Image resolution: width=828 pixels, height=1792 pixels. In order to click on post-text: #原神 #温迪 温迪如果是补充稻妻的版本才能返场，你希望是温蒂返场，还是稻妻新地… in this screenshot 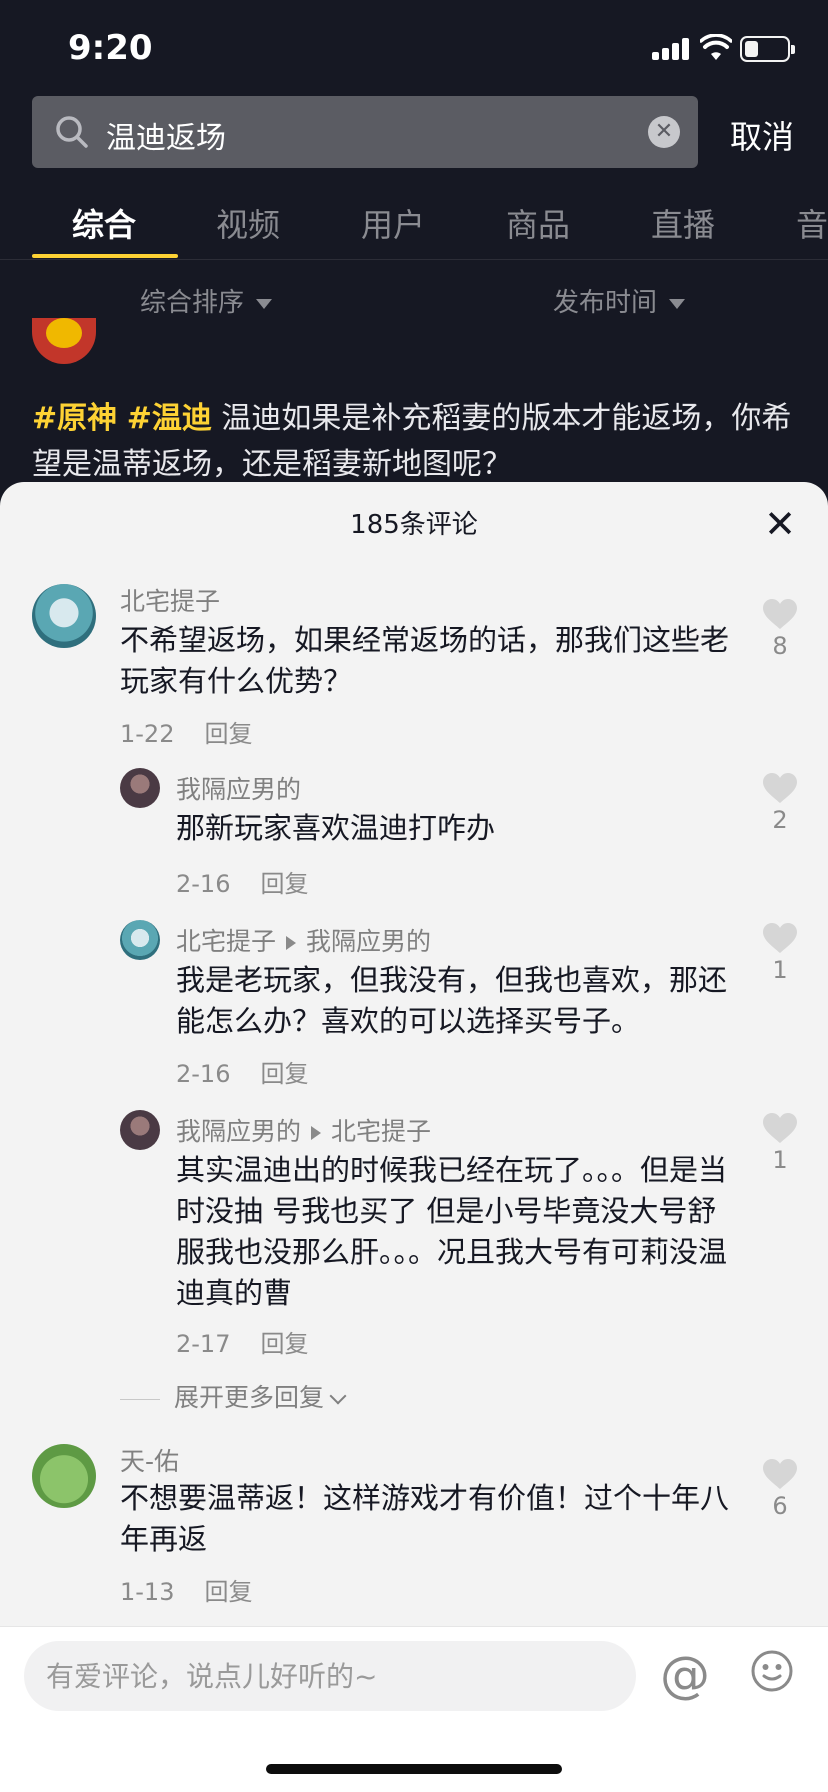, I will do `click(417, 442)`.